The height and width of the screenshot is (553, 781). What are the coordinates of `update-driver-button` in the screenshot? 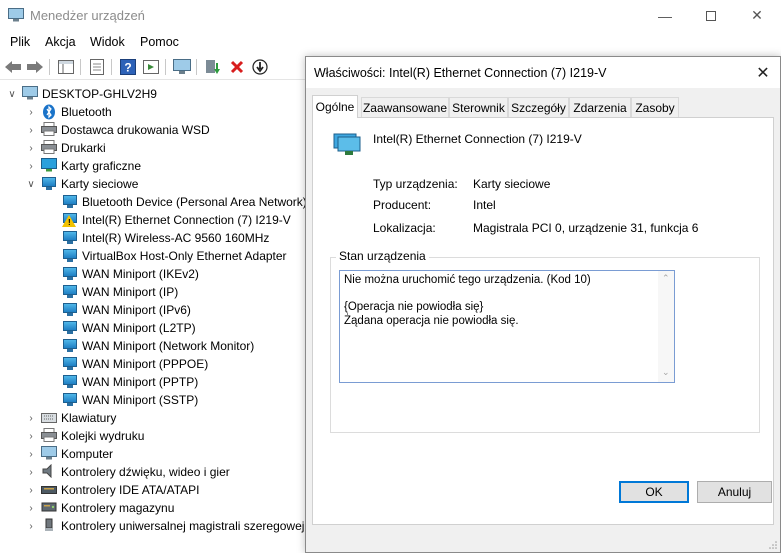 It's located at (213, 67).